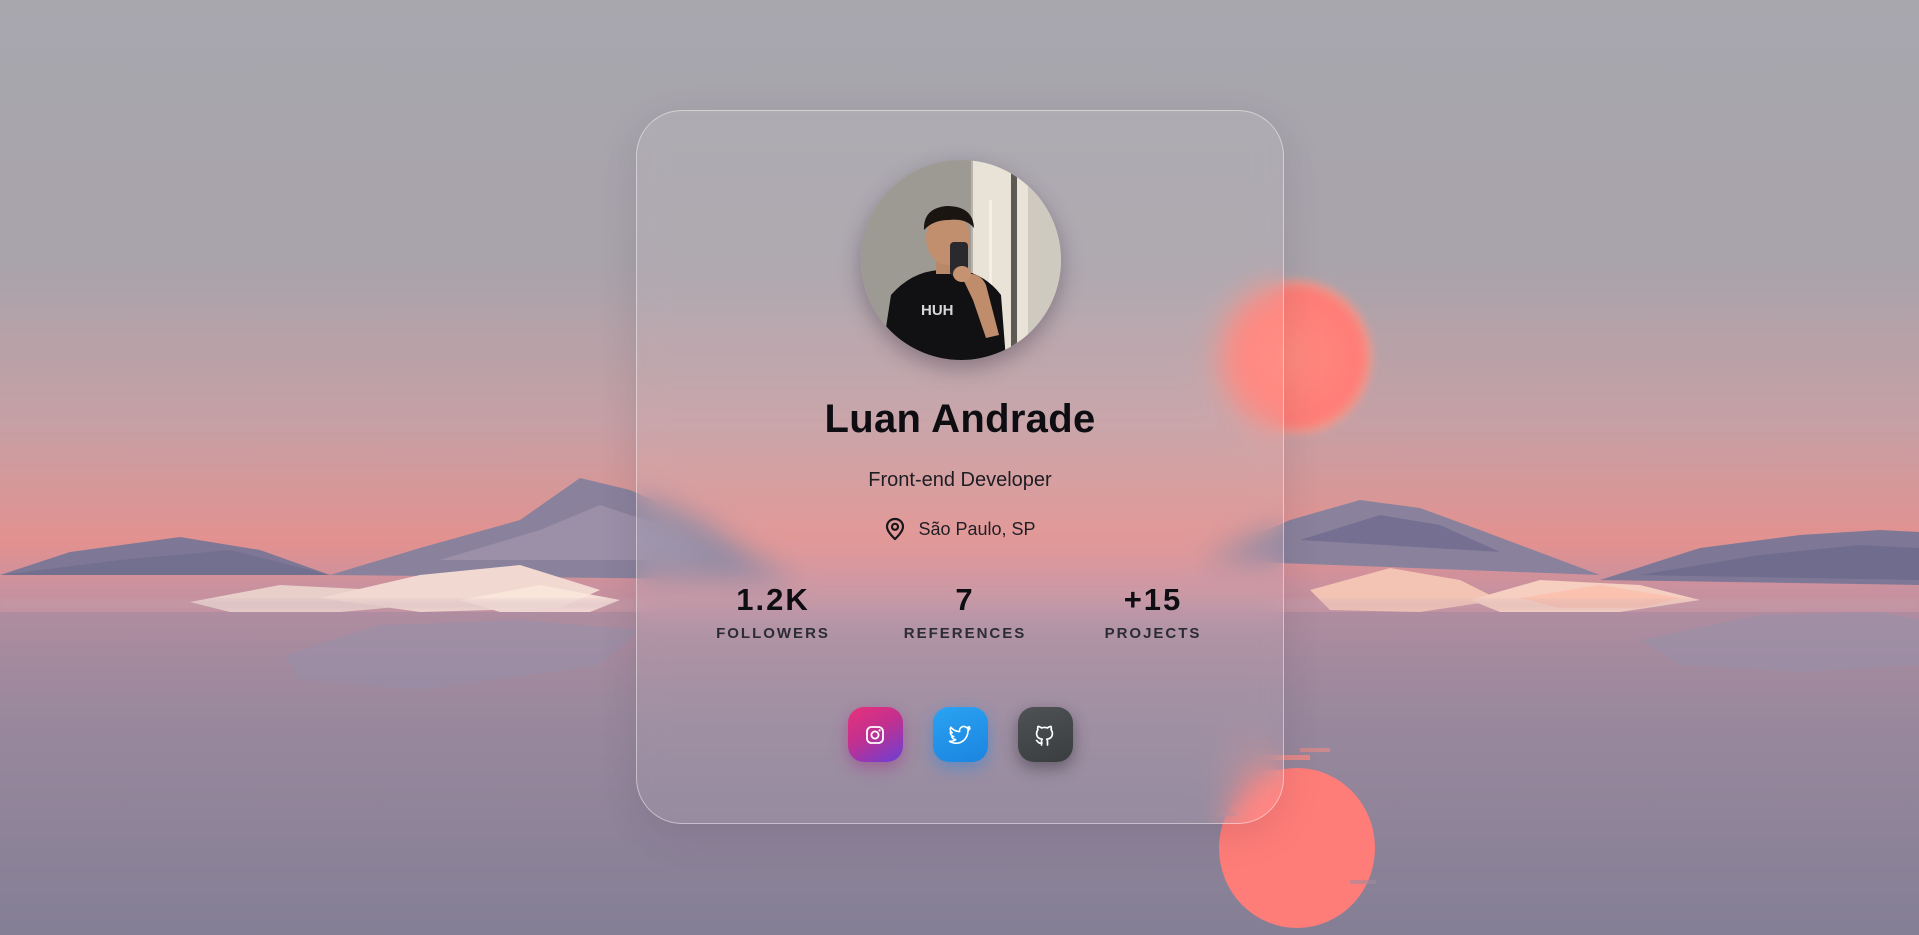 This screenshot has width=1919, height=935. I want to click on stat-value: +15, so click(1153, 599).